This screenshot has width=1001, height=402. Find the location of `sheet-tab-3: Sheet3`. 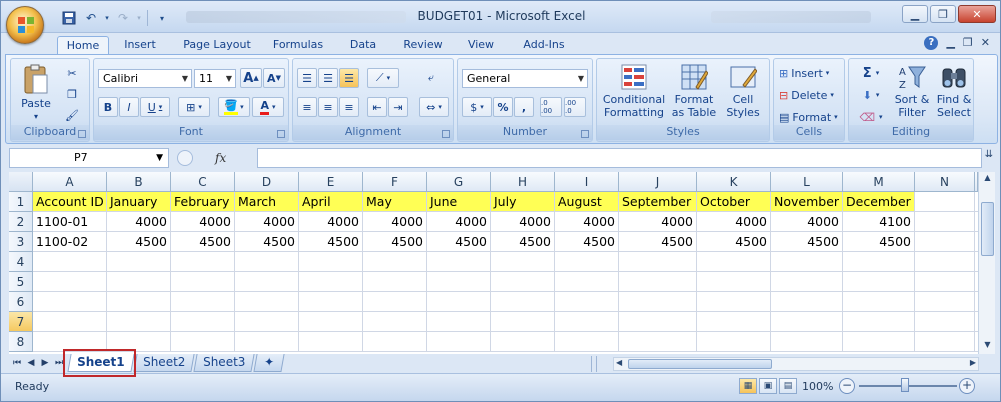

sheet-tab-3: Sheet3 is located at coordinates (224, 363).